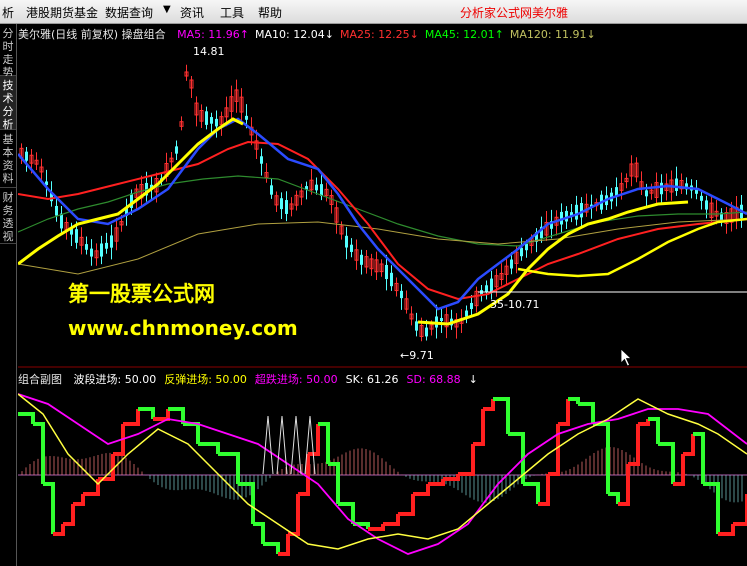 This screenshot has height=566, width=747. Describe the element at coordinates (515, 304) in the screenshot. I see `mid-price-label: 35-10.71` at that location.